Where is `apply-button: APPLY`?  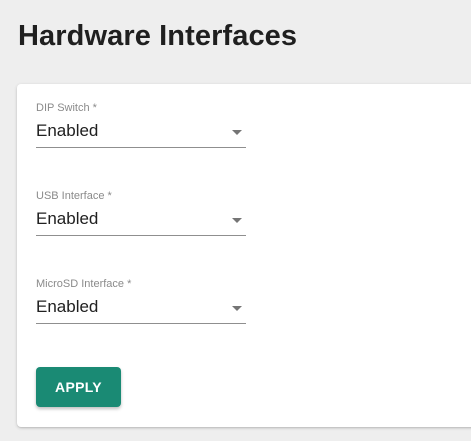
apply-button: APPLY is located at coordinates (78, 387).